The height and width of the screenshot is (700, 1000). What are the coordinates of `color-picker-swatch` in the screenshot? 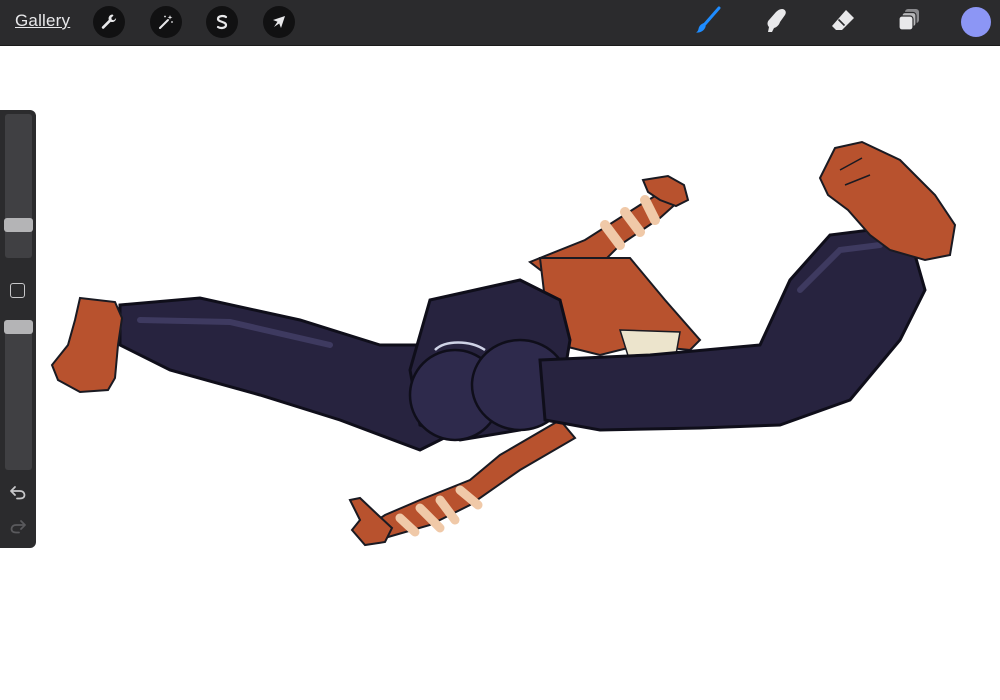 It's located at (976, 22).